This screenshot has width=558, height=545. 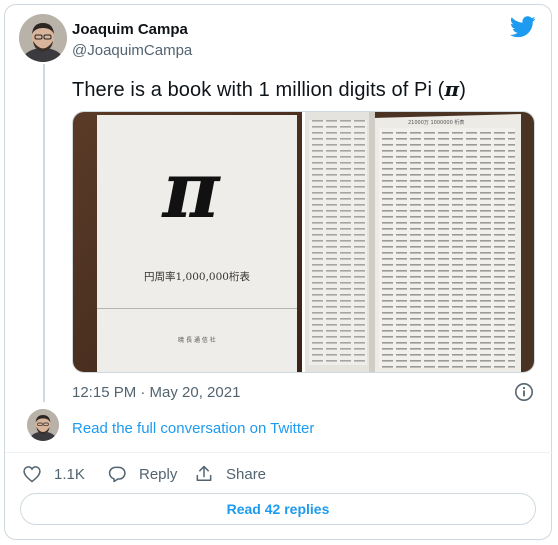 I want to click on author-avatar, so click(x=43, y=38).